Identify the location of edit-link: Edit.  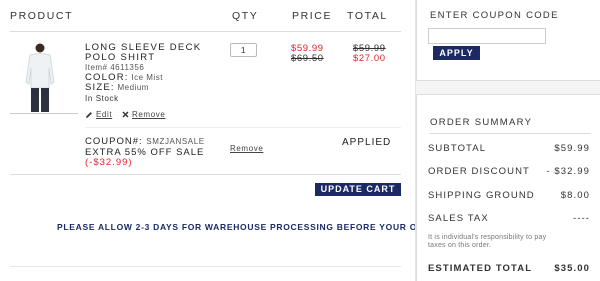
(98, 114).